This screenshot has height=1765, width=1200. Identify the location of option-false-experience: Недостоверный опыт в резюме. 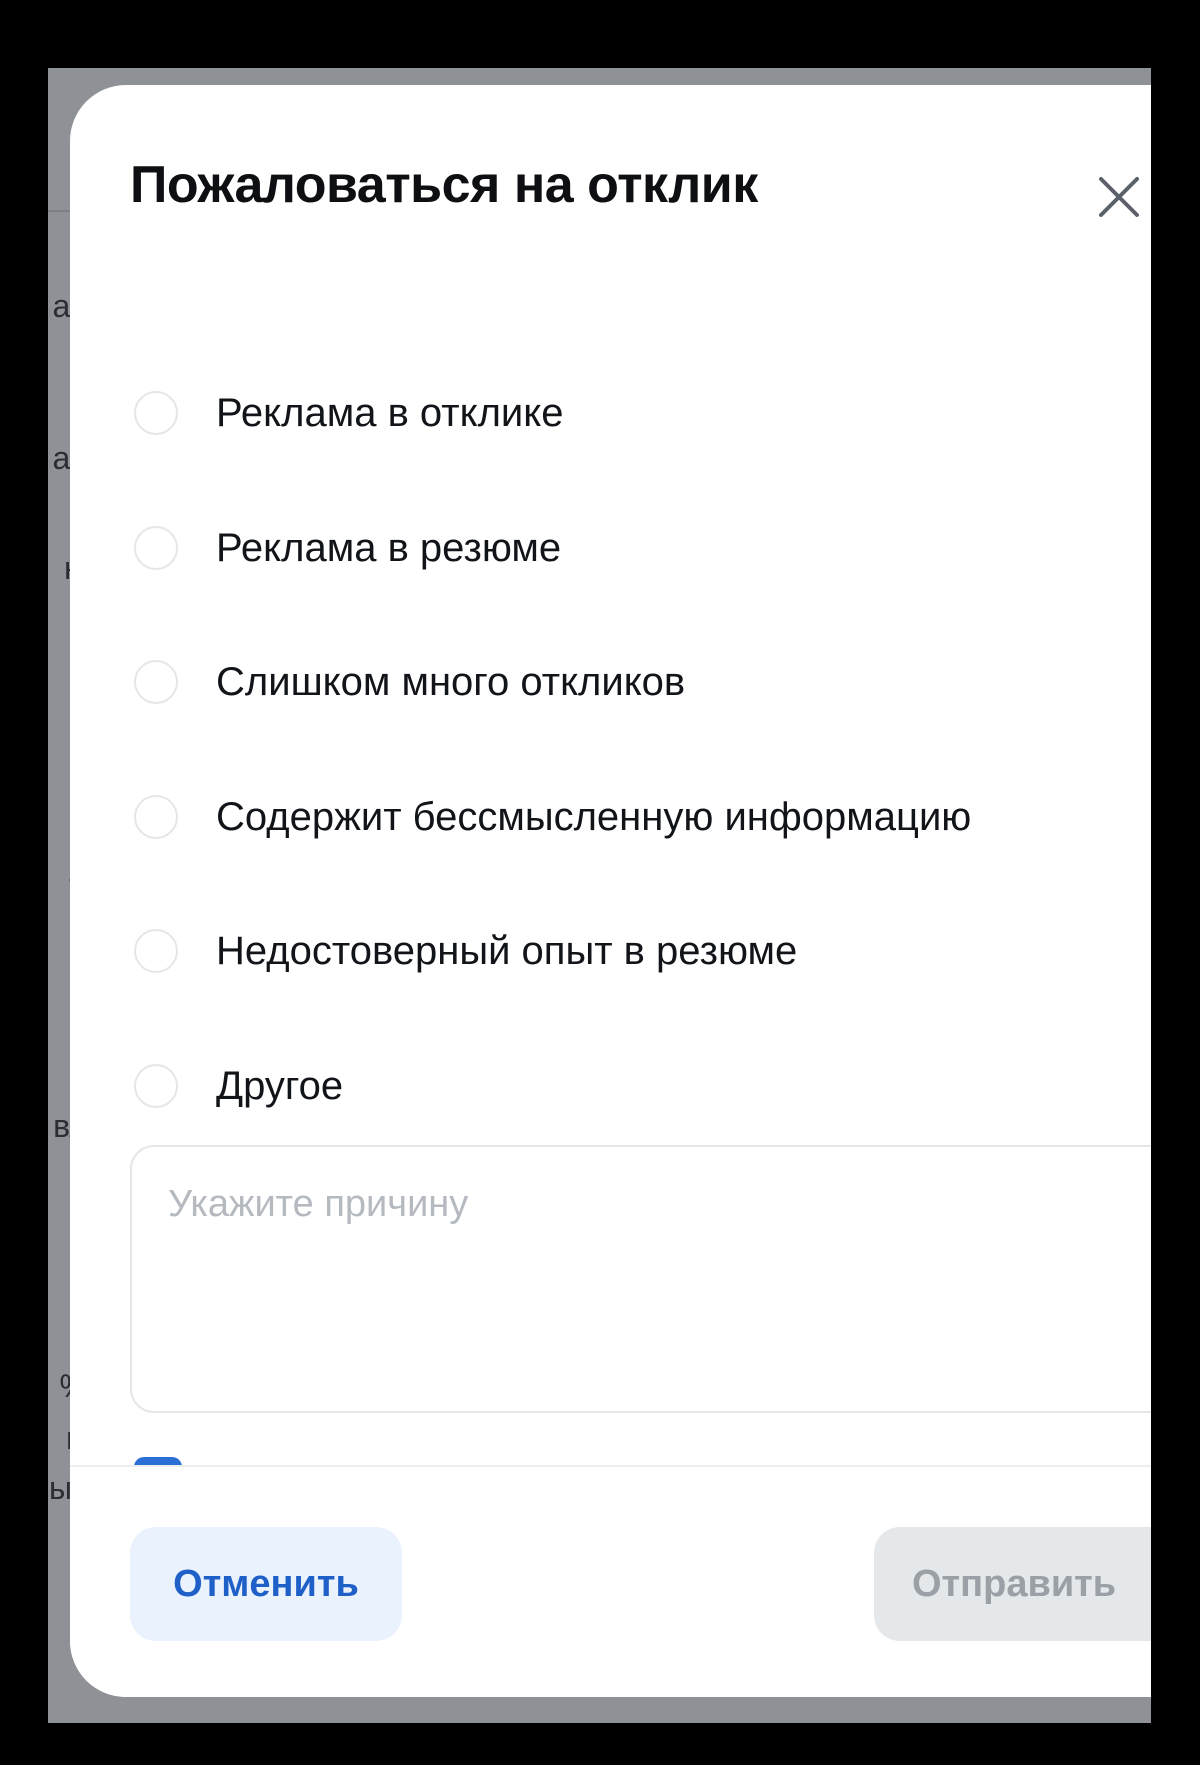
(630, 986).